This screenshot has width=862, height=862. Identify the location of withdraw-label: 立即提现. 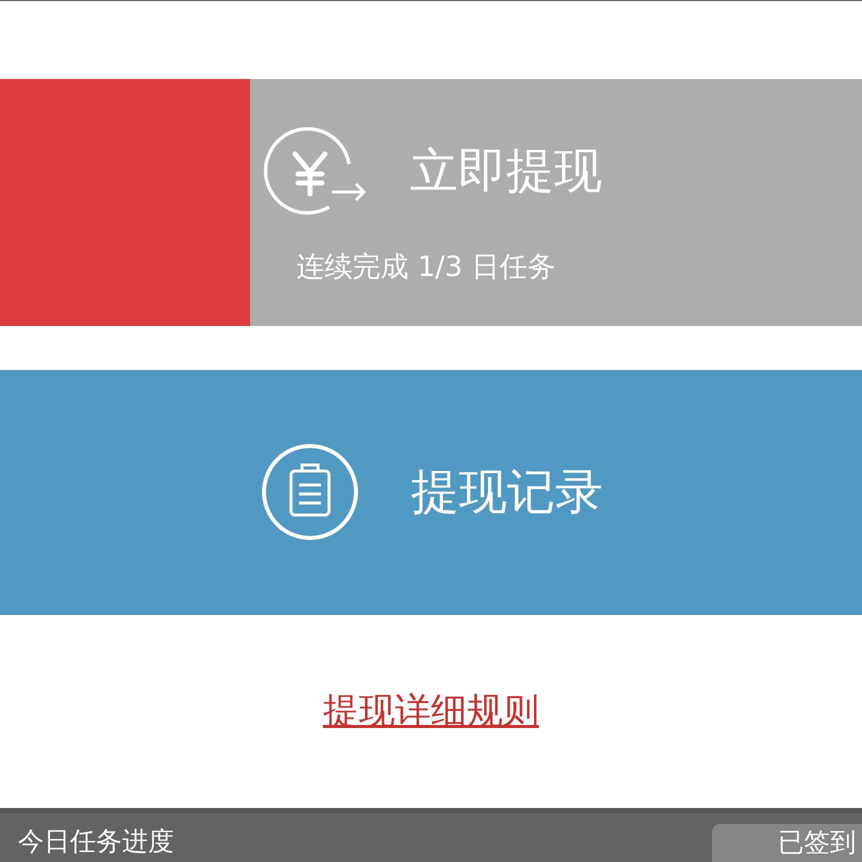
(506, 170).